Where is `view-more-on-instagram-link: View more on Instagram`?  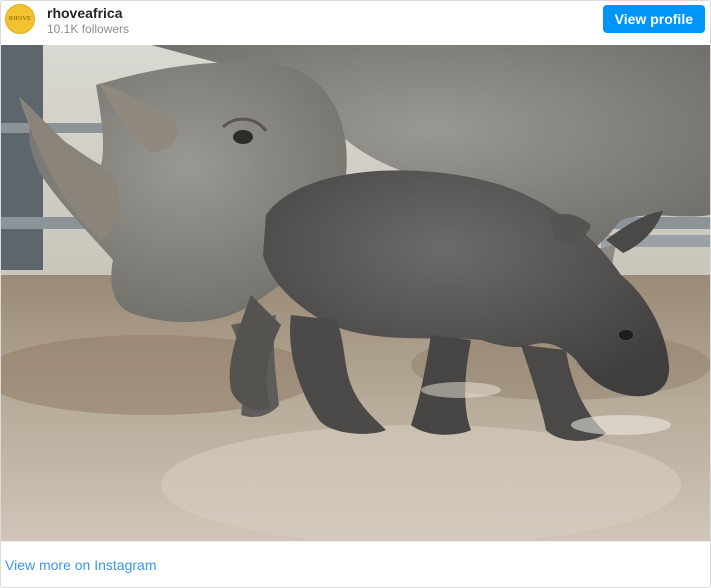
view-more-on-instagram-link: View more on Instagram is located at coordinates (80, 565).